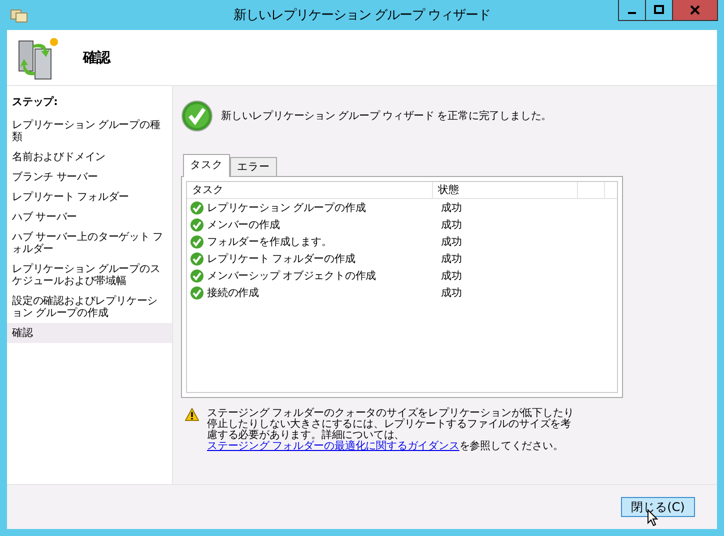 The image size is (724, 536). I want to click on column-header: タスク, so click(310, 190).